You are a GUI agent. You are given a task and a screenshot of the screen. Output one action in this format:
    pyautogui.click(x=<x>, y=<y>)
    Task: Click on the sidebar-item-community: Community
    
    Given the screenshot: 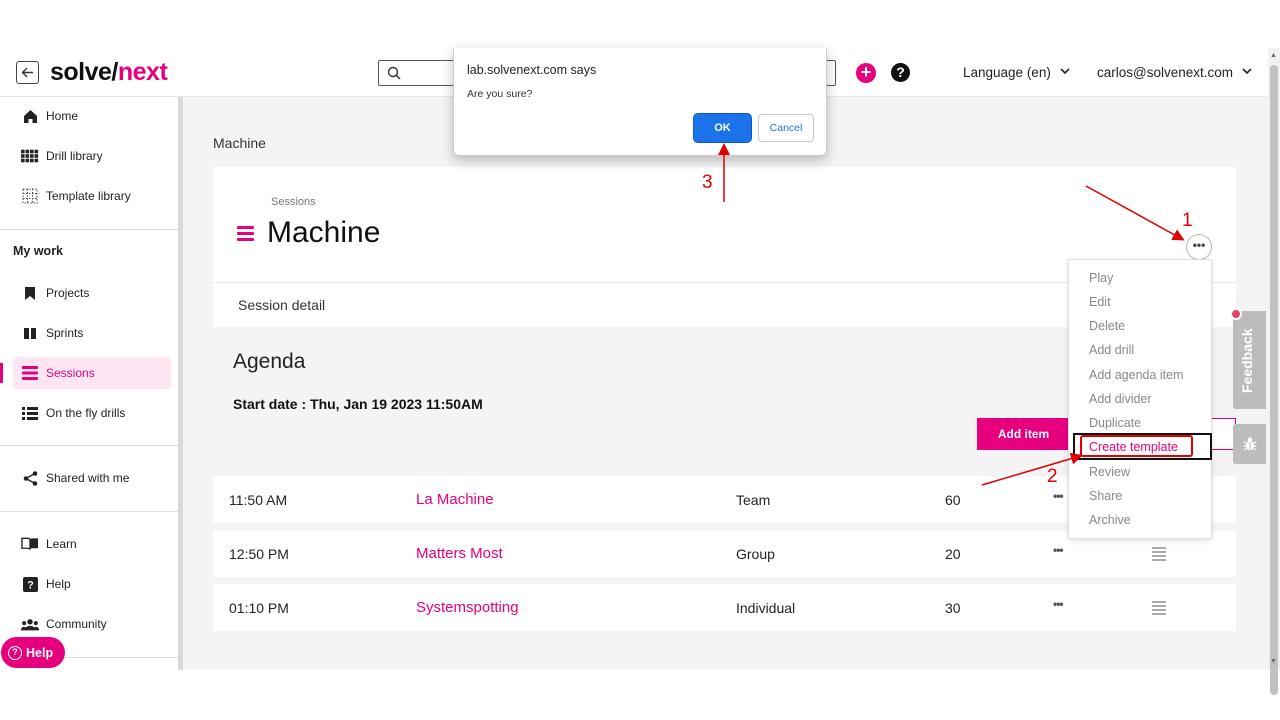 What is the action you would take?
    pyautogui.click(x=92, y=624)
    